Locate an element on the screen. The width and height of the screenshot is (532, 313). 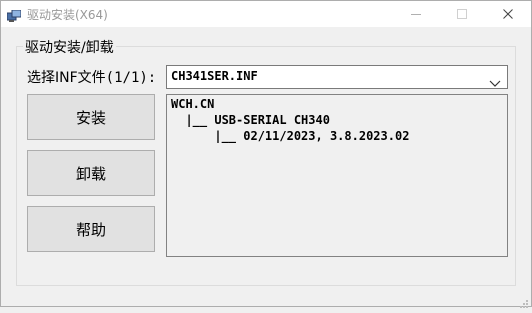
minimize-icon is located at coordinates (416, 14).